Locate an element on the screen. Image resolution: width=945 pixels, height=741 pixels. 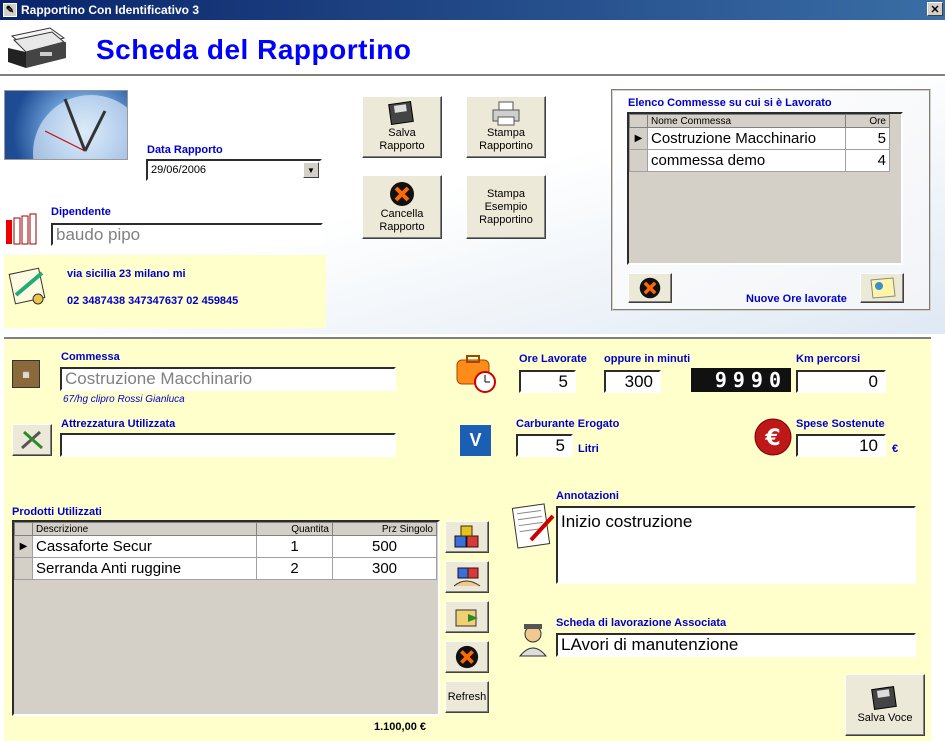
move-prodotto-button is located at coordinates (467, 617).